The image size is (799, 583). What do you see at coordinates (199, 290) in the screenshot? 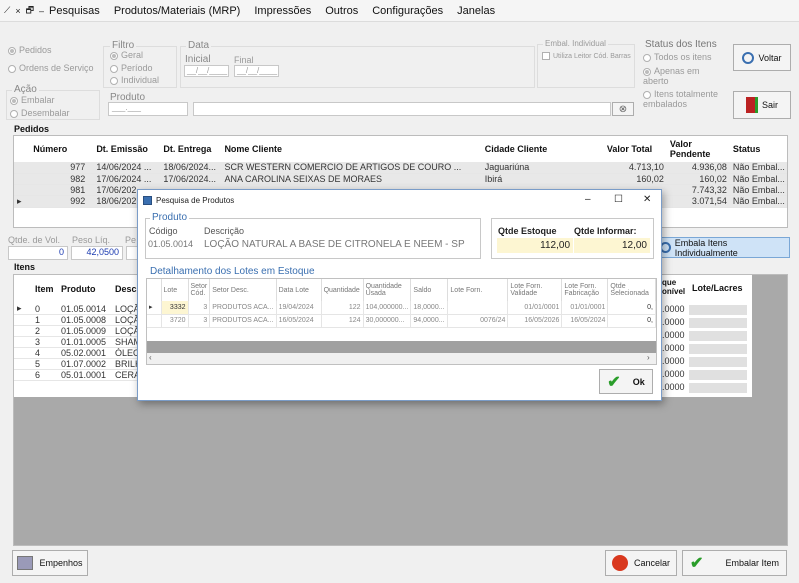
I see `col-setor-cod: Setor Cód.` at bounding box center [199, 290].